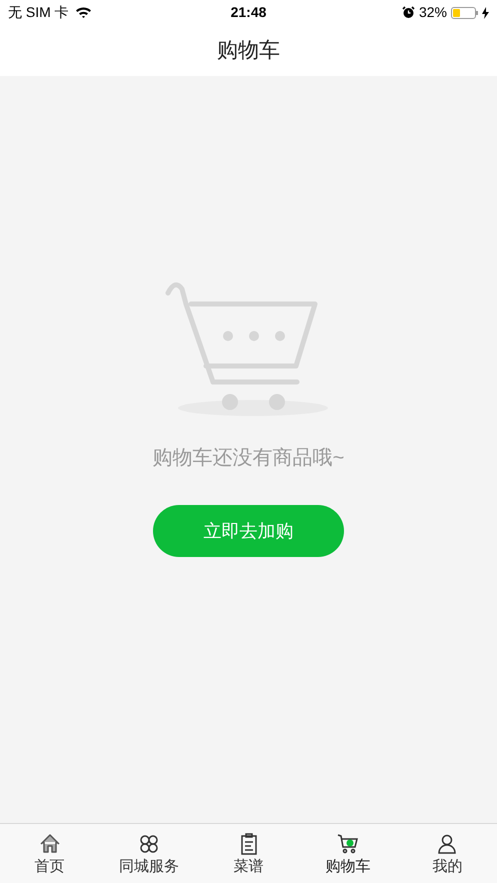 The image size is (497, 883). What do you see at coordinates (464, 12) in the screenshot?
I see `battery-icon` at bounding box center [464, 12].